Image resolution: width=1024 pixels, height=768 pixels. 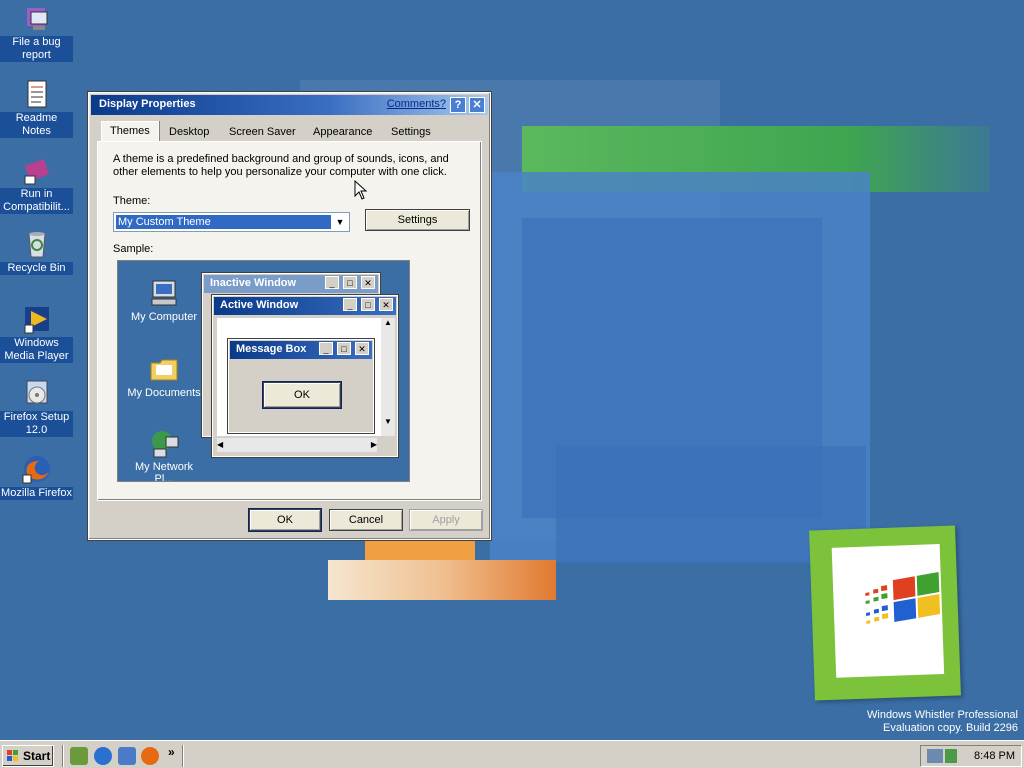 I want to click on computer-icon, so click(x=164, y=293).